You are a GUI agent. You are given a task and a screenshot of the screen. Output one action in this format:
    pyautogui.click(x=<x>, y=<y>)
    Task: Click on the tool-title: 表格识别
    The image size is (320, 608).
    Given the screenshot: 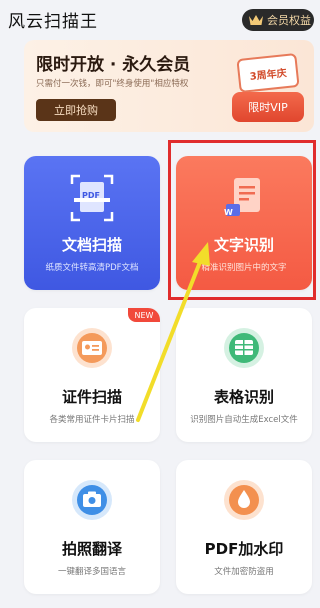 What is the action you would take?
    pyautogui.click(x=243, y=397)
    